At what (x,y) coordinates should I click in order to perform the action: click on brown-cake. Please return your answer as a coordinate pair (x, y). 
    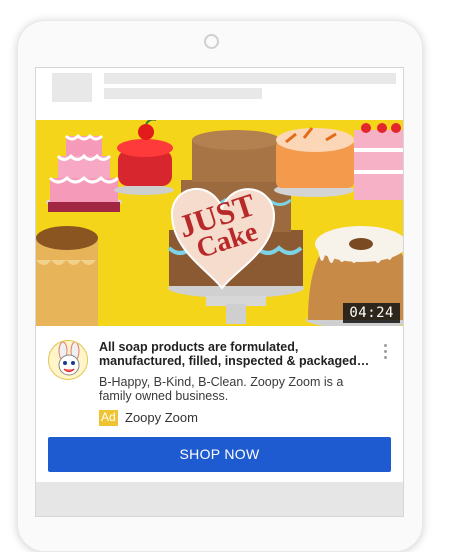
    Looking at the image, I should click on (67, 276).